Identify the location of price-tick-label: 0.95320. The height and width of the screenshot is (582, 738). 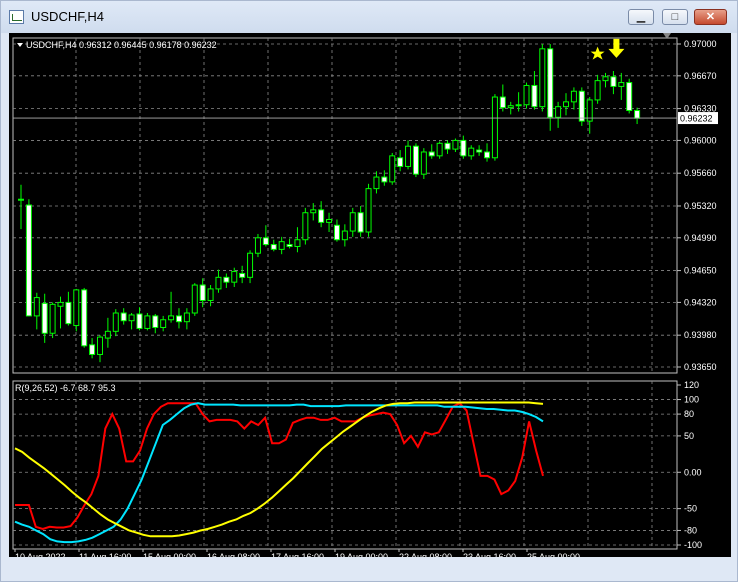
(700, 206).